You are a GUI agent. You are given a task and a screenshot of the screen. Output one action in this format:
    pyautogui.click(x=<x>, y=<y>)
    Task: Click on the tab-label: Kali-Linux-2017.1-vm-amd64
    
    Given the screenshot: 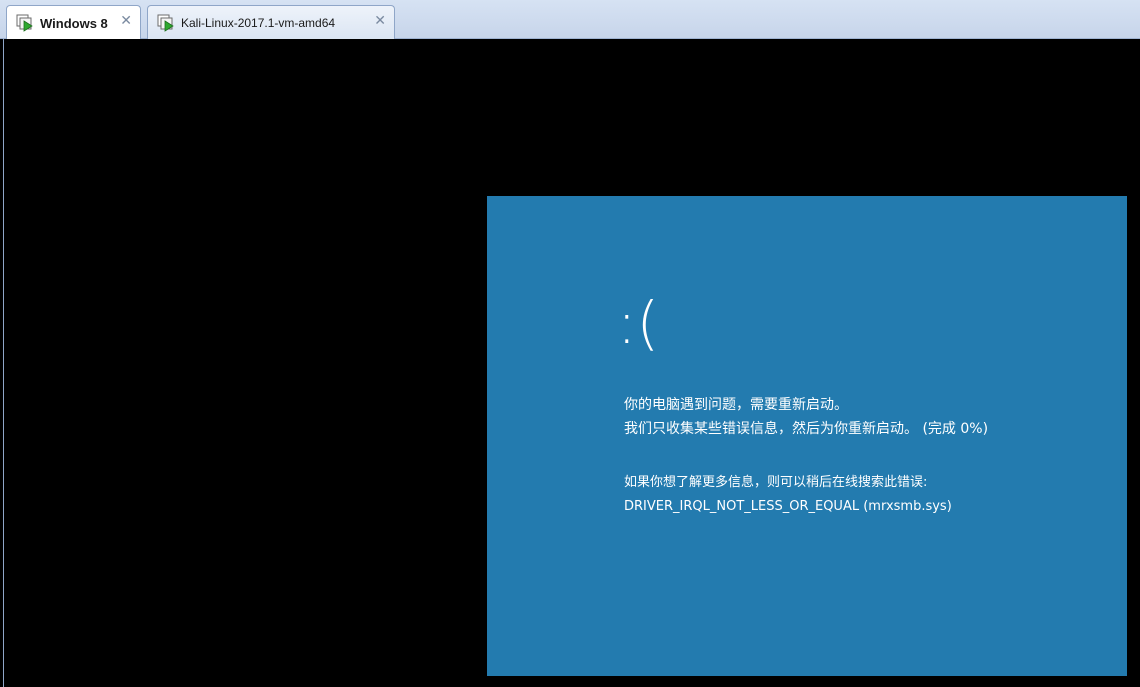 What is the action you would take?
    pyautogui.click(x=258, y=22)
    